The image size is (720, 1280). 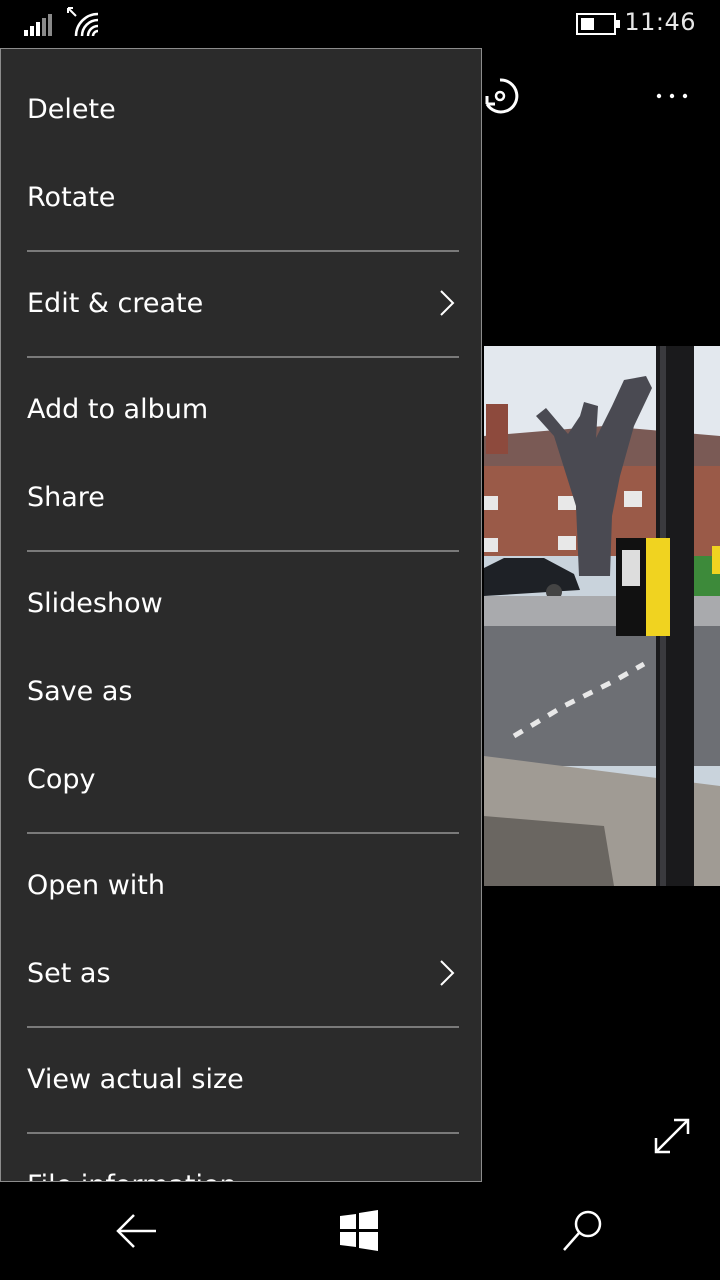 What do you see at coordinates (71, 197) in the screenshot?
I see `menu-item-label: Rotate` at bounding box center [71, 197].